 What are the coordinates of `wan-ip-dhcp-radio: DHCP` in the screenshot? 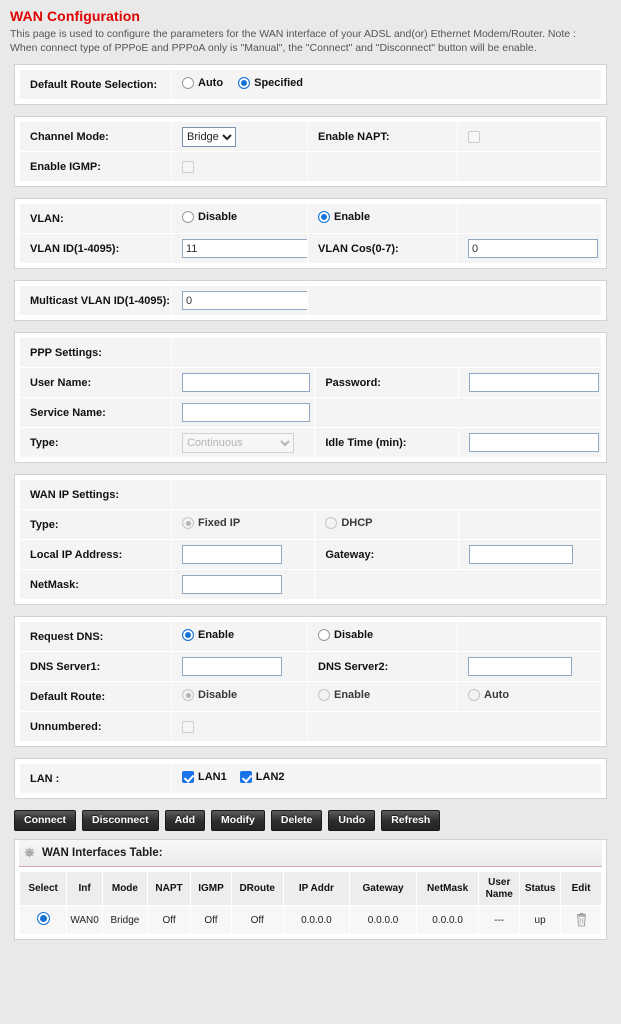 It's located at (349, 523).